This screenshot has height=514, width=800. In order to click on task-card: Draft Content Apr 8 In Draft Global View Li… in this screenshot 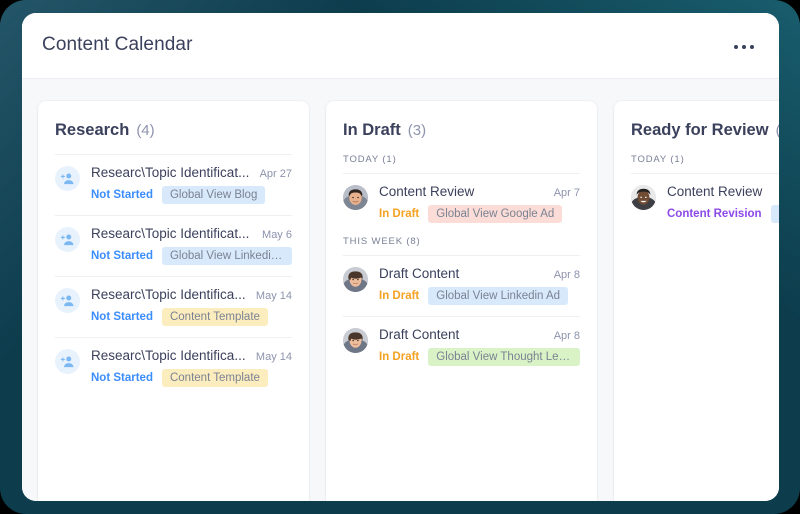, I will do `click(461, 285)`.